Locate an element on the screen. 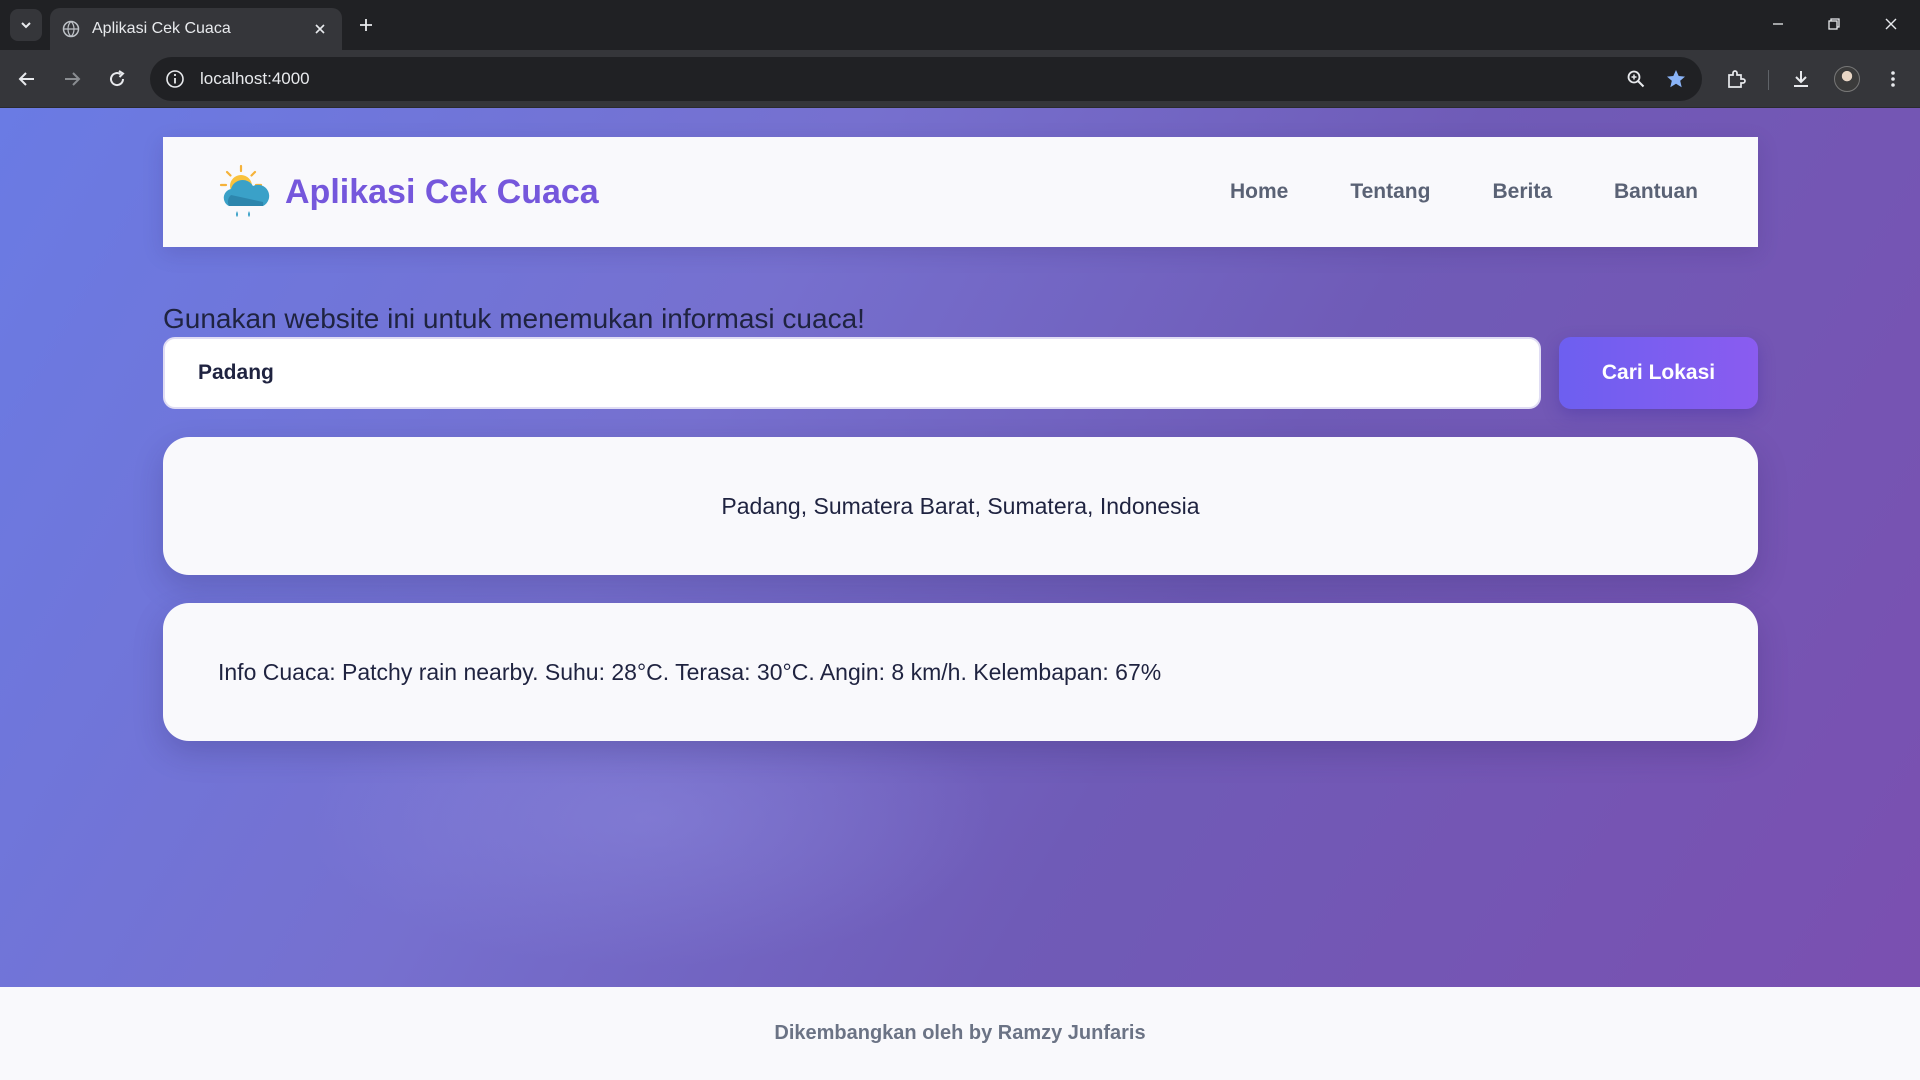 This screenshot has width=1920, height=1080. puzzle-icon is located at coordinates (1737, 79).